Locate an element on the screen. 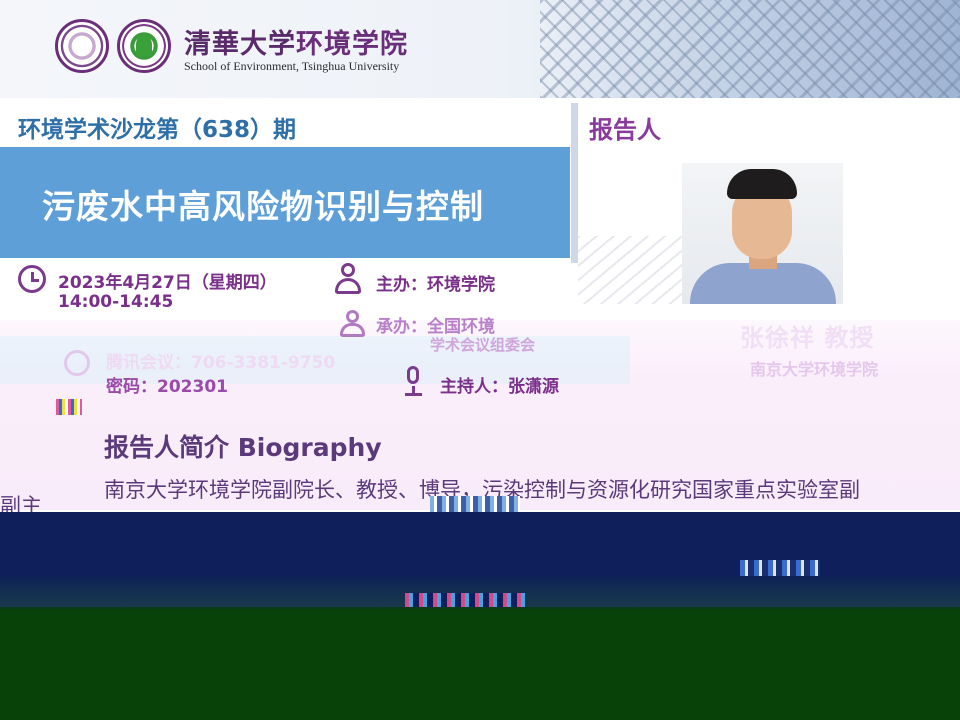 Image resolution: width=960 pixels, height=720 pixels. organizer-icon is located at coordinates (353, 324).